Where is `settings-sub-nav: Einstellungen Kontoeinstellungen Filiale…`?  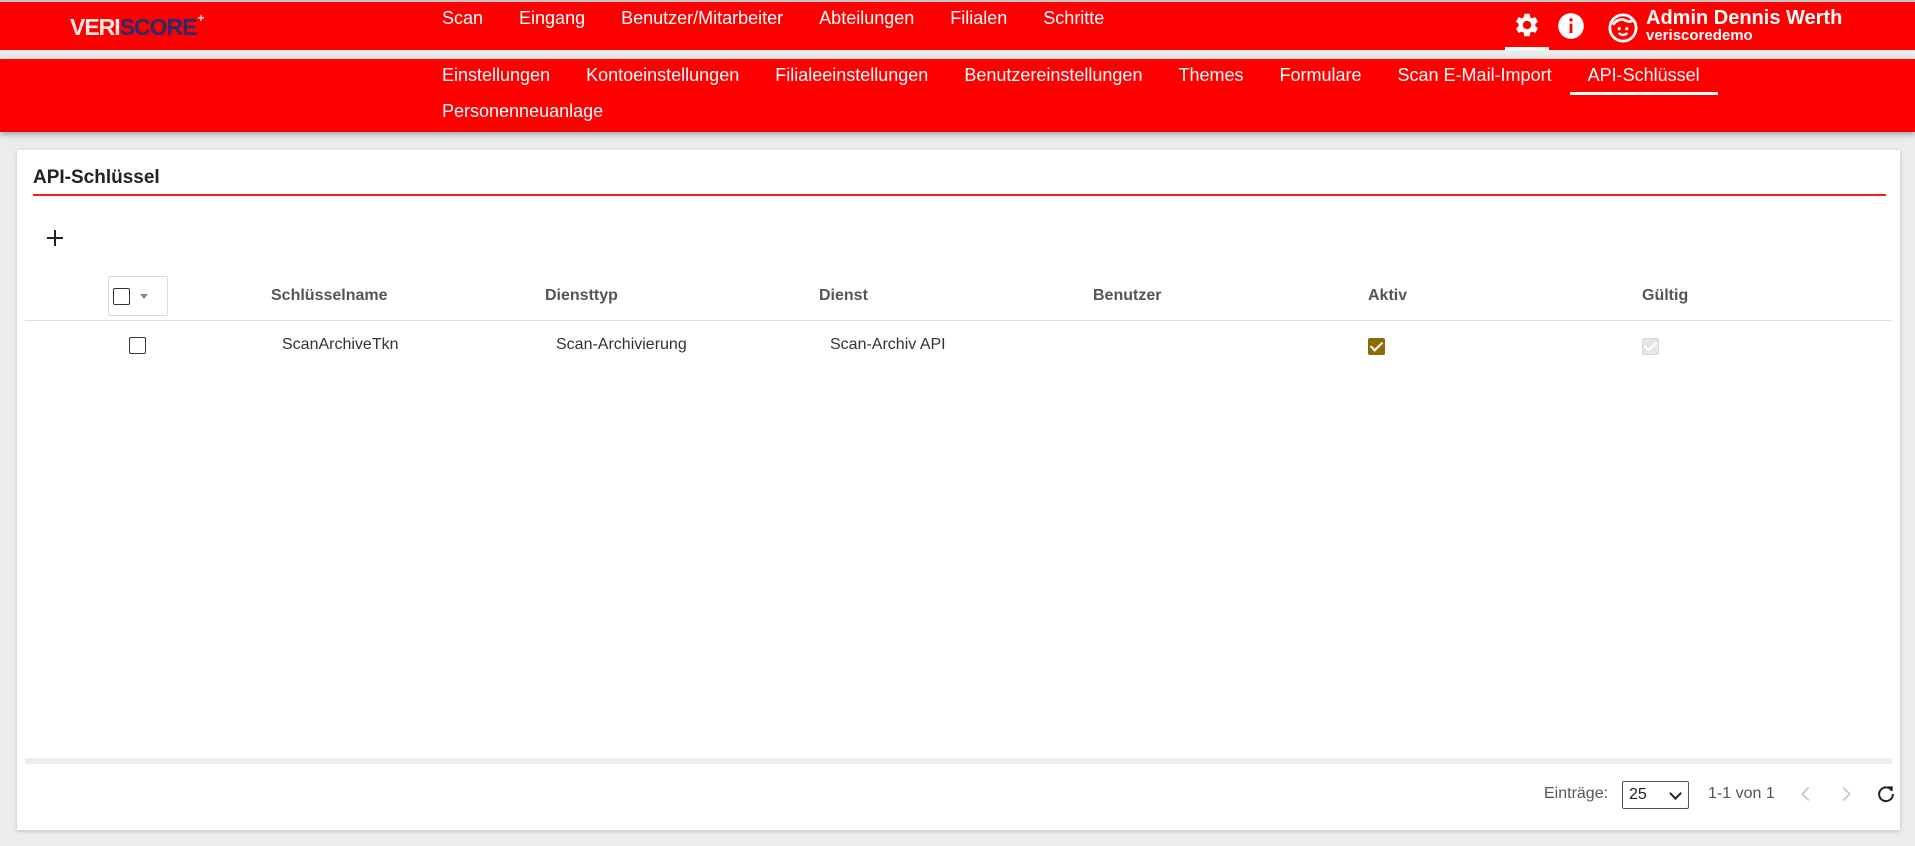
settings-sub-nav: Einstellungen Kontoeinstellungen Filiale… is located at coordinates (1094, 95).